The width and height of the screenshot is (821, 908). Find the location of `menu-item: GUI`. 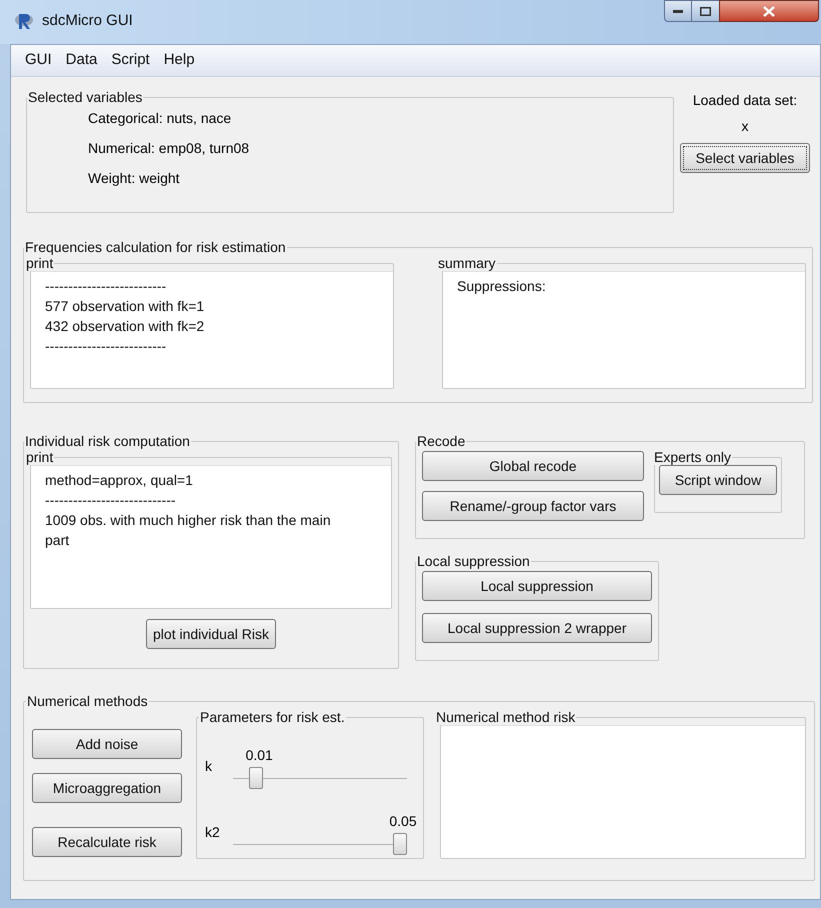

menu-item: GUI is located at coordinates (38, 60).